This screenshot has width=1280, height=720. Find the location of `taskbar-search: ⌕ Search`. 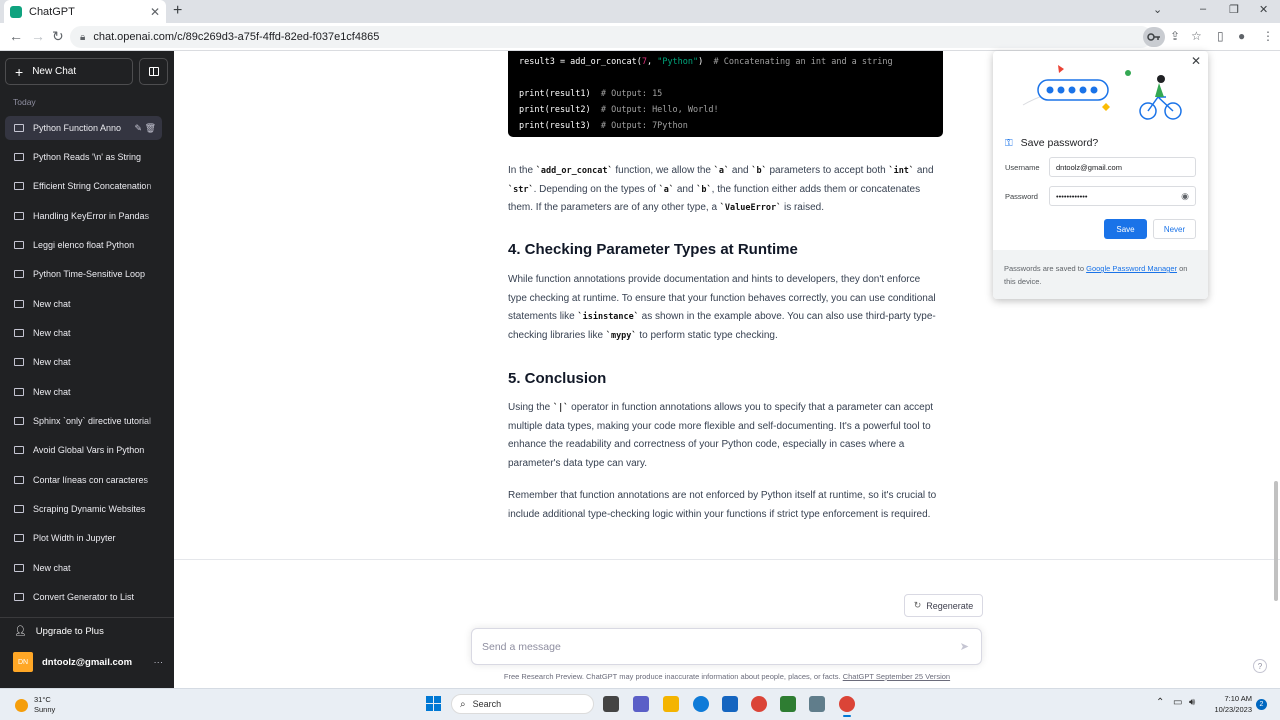

taskbar-search: ⌕ Search is located at coordinates (522, 704).